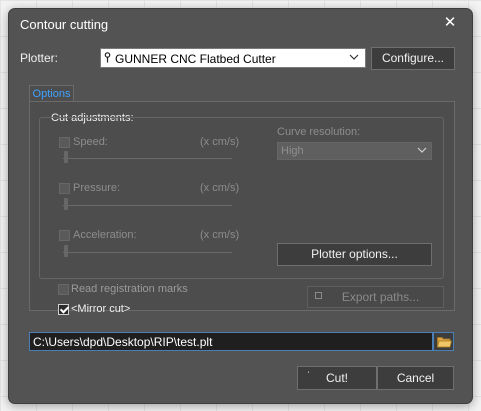  I want to click on mirror-cut-label: <Mirror cut>, so click(101, 309).